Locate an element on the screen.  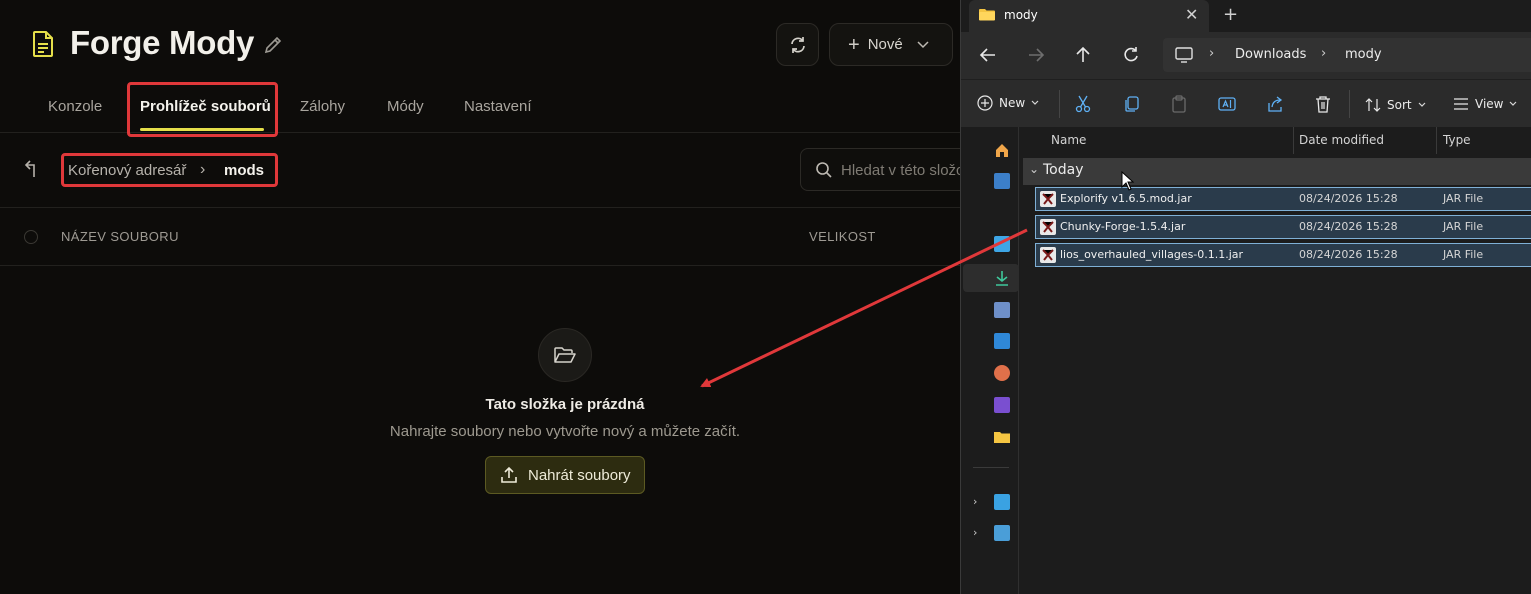
gallery-icon is located at coordinates (1002, 181).